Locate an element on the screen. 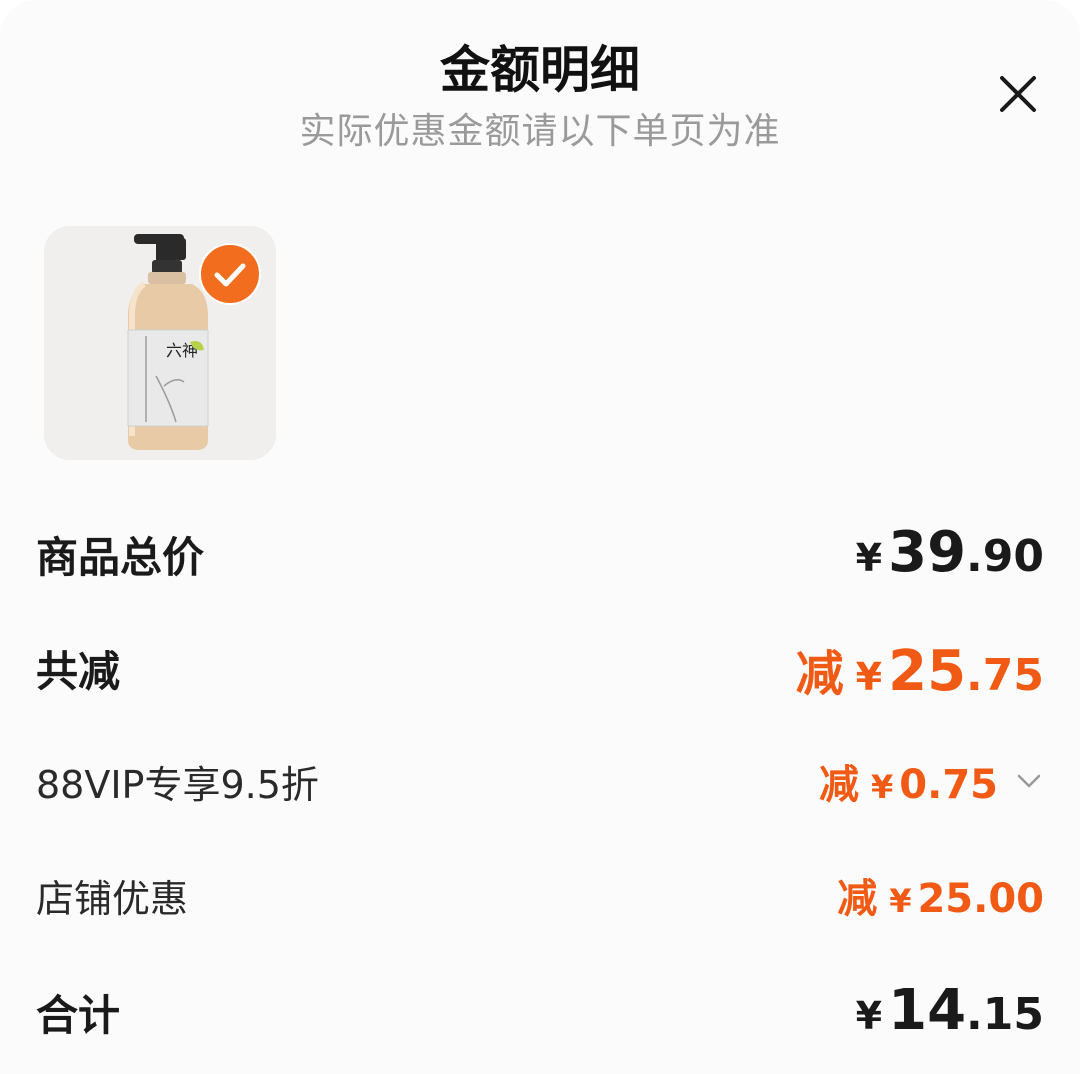 Image resolution: width=1080 pixels, height=1074 pixels. page-title: 金额明细 is located at coordinates (540, 70).